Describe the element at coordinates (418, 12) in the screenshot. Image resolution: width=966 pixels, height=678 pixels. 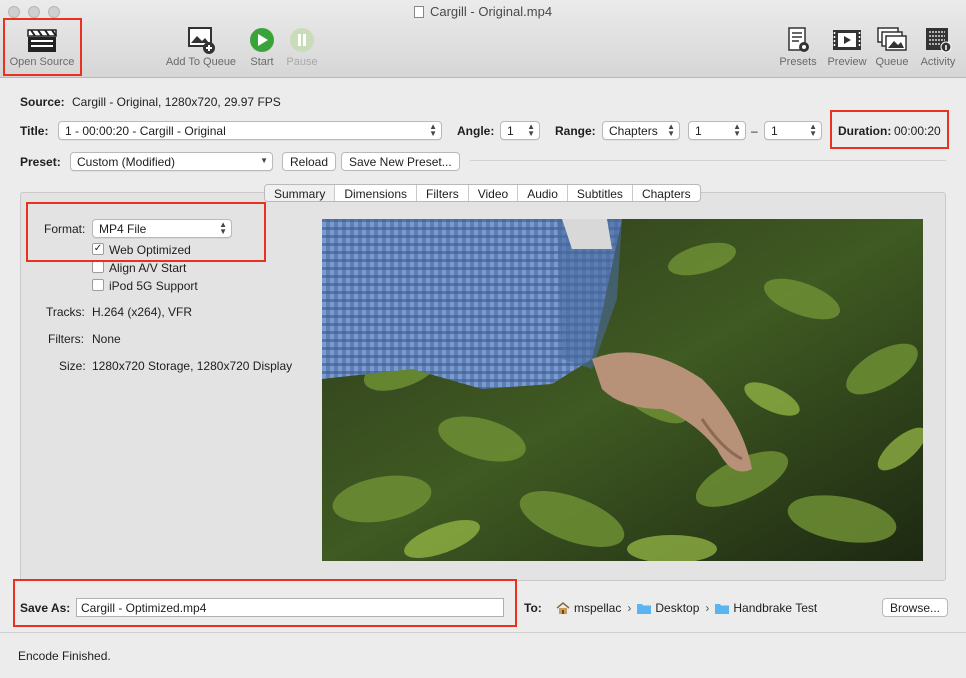
I see `document-icon` at that location.